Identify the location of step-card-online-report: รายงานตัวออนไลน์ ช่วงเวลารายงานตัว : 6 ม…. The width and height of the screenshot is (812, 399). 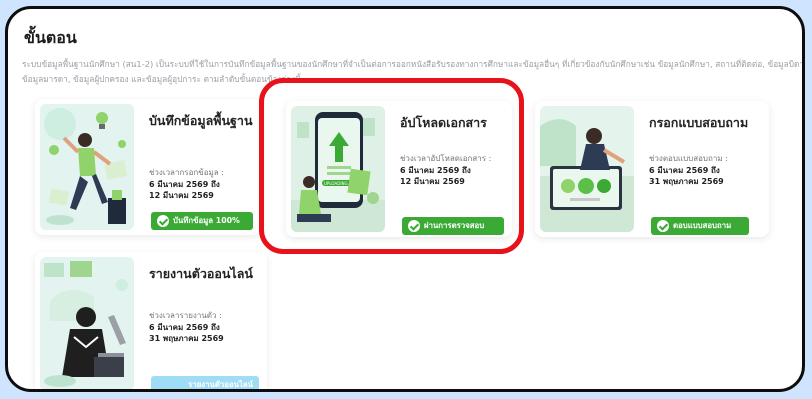
(151, 320).